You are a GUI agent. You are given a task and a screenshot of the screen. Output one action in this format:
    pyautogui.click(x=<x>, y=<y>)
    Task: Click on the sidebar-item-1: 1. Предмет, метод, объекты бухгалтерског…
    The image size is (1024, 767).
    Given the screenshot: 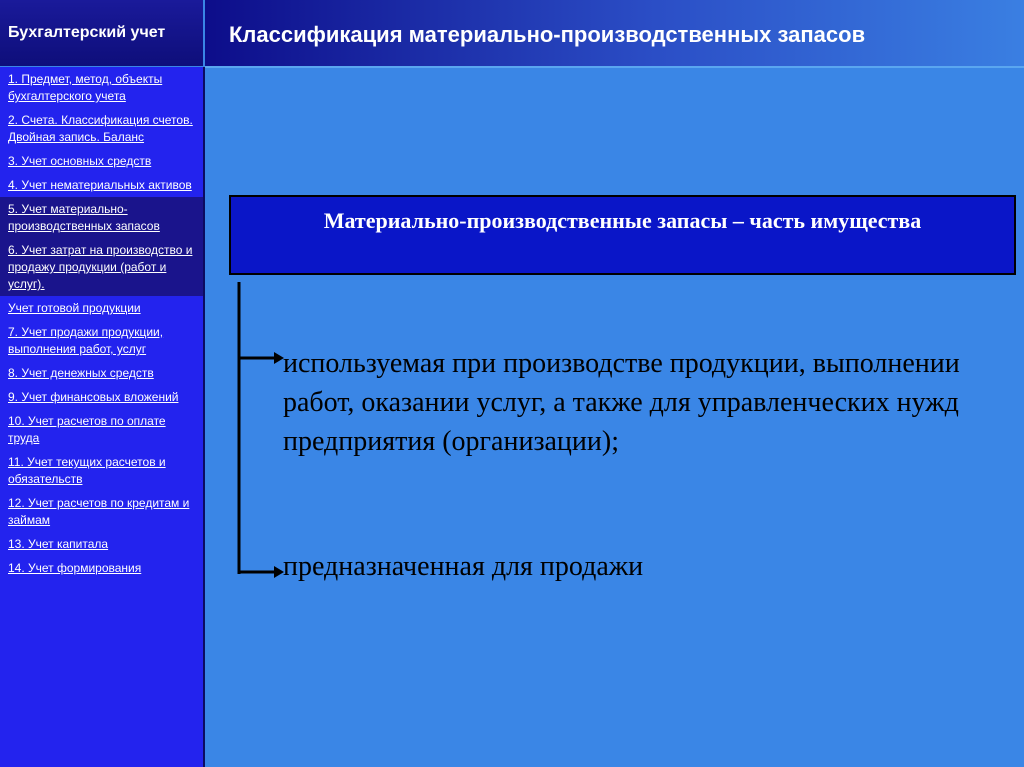 What is the action you would take?
    pyautogui.click(x=101, y=87)
    